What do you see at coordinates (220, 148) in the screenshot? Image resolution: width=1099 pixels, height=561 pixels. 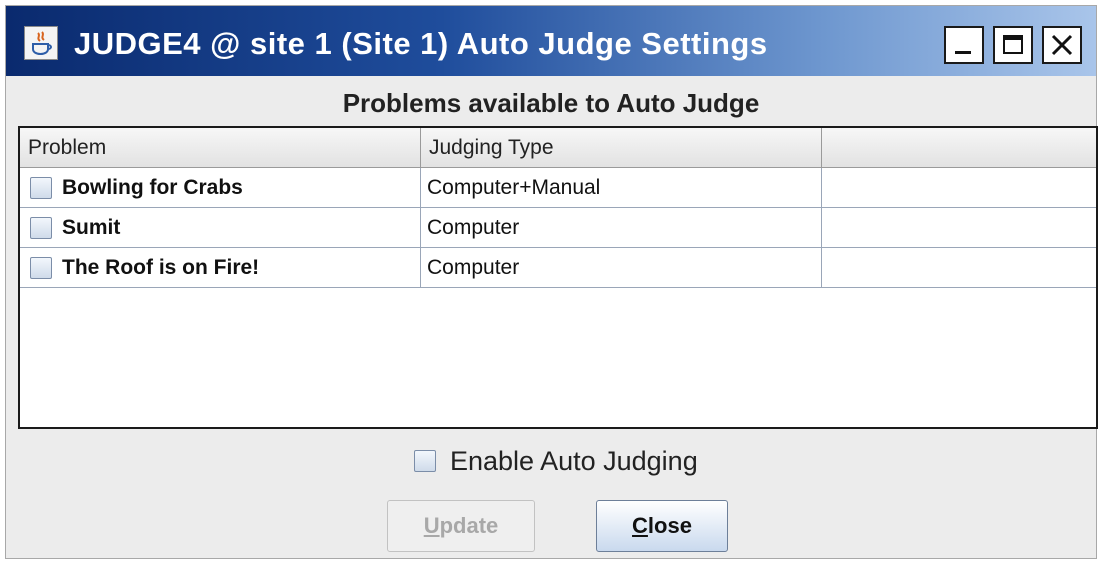 I see `column-header-problem: Problem` at bounding box center [220, 148].